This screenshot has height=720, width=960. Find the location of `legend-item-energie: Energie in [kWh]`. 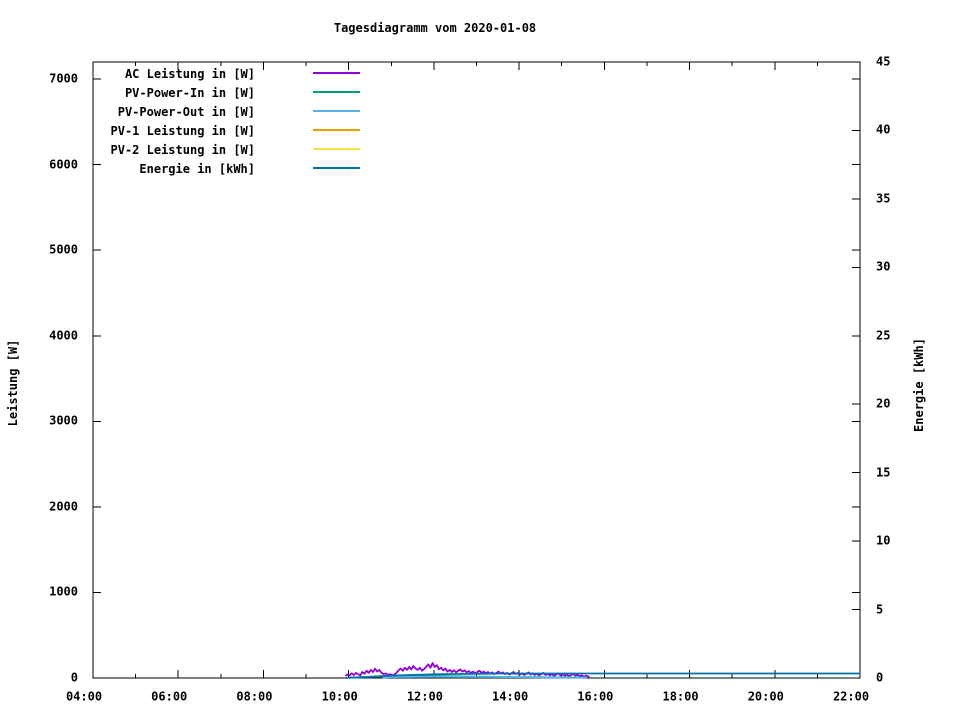

legend-item-energie: Energie in [kWh] is located at coordinates (480, 168).